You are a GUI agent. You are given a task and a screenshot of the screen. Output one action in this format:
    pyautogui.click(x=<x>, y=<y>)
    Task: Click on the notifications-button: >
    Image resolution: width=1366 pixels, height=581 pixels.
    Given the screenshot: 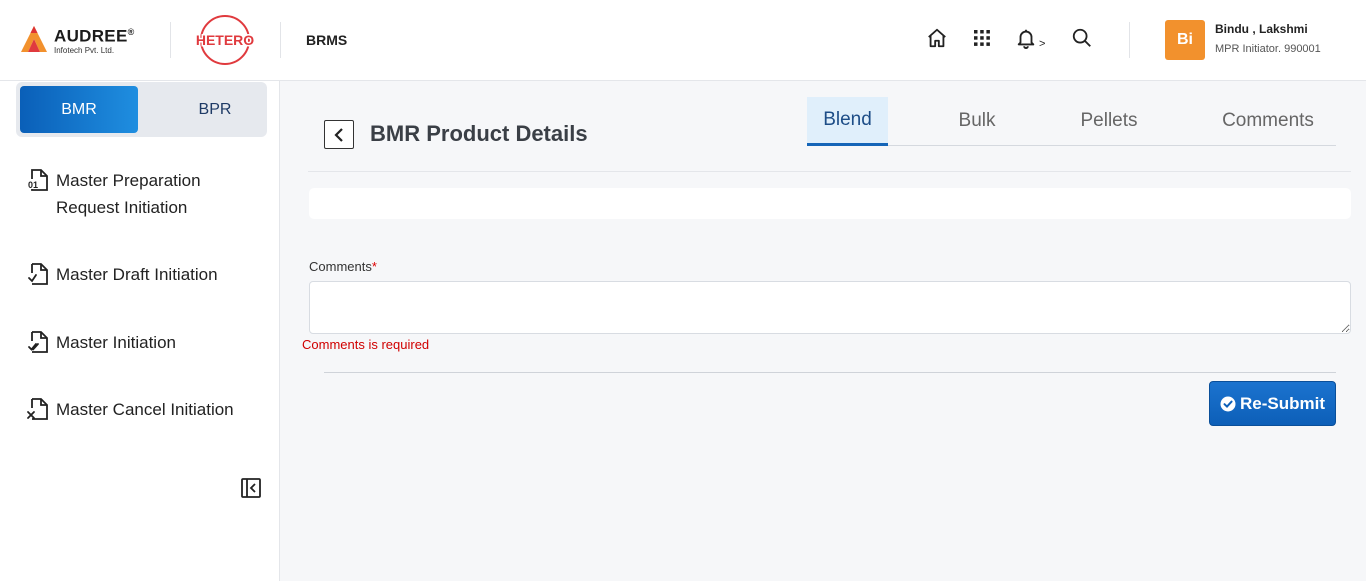 What is the action you would take?
    pyautogui.click(x=1033, y=38)
    